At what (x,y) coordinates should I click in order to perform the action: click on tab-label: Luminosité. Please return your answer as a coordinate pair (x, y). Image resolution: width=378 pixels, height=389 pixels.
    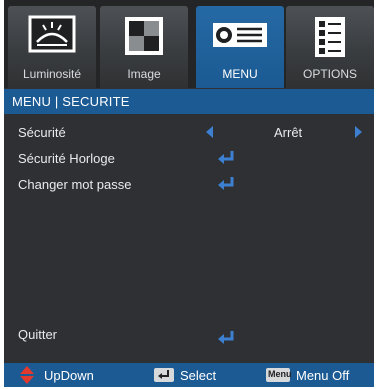
    Looking at the image, I should click on (52, 74).